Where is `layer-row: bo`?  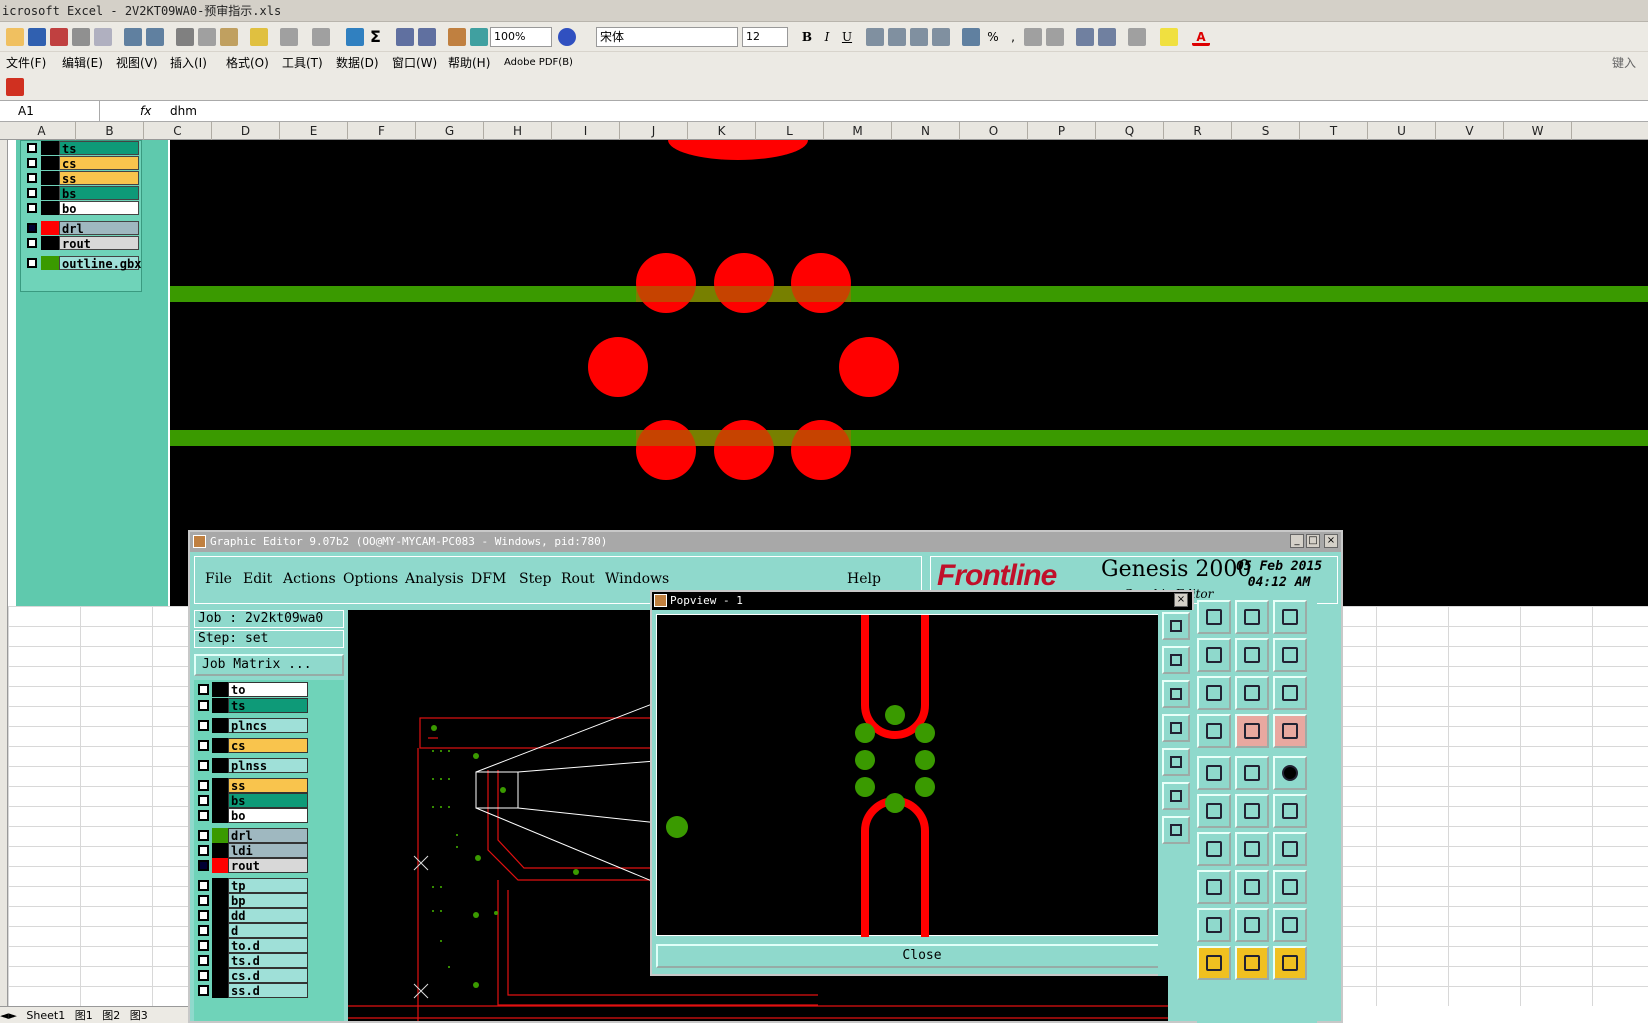
layer-row: bo is located at coordinates (252, 815).